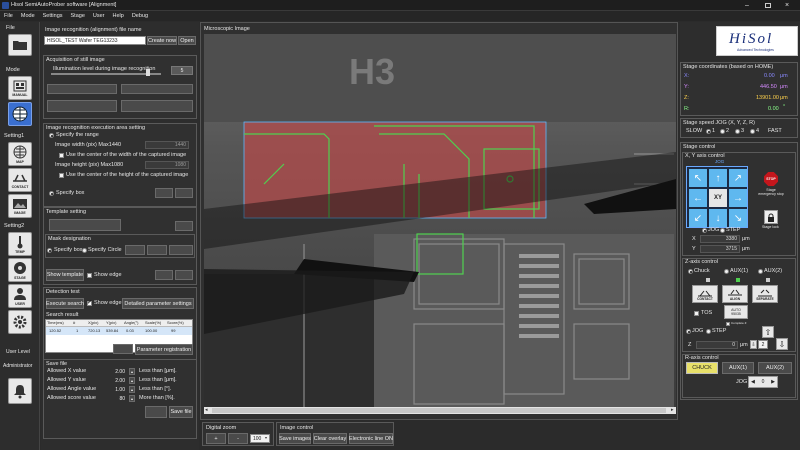 The height and width of the screenshot is (450, 800). I want to click on z-down-button: ⇩, so click(782, 344).